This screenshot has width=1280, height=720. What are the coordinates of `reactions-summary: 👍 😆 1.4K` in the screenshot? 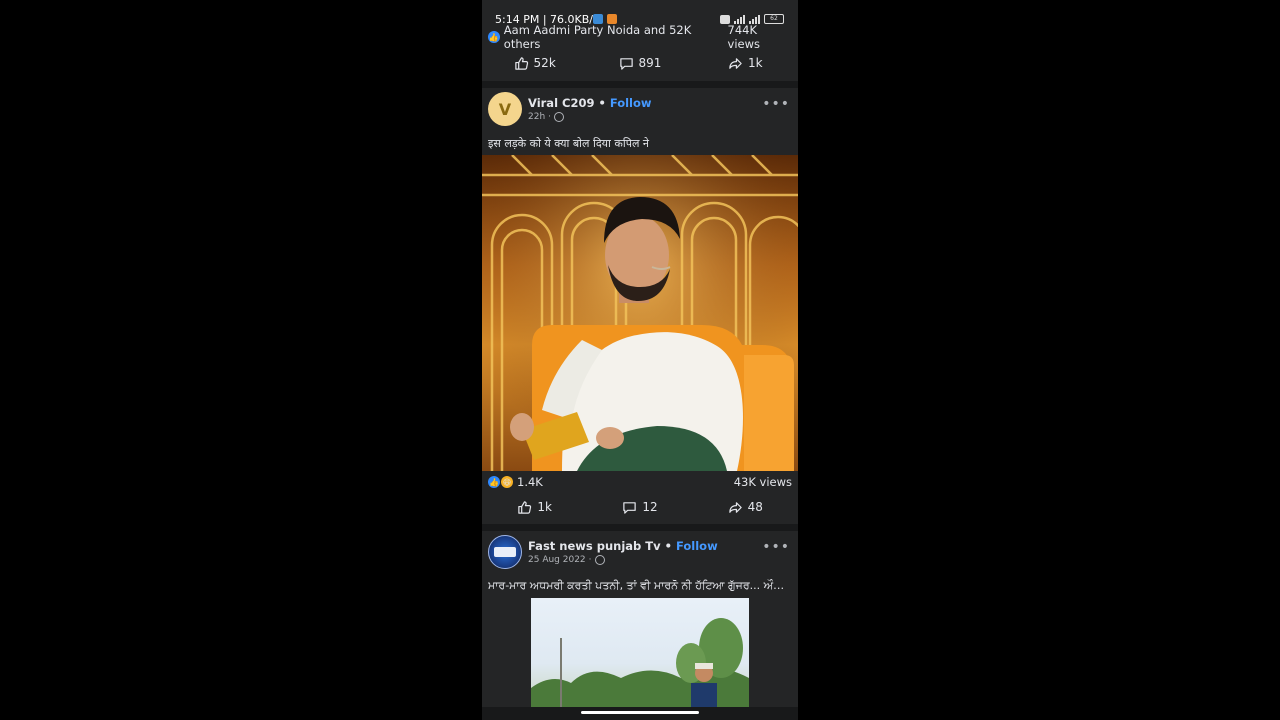 It's located at (515, 482).